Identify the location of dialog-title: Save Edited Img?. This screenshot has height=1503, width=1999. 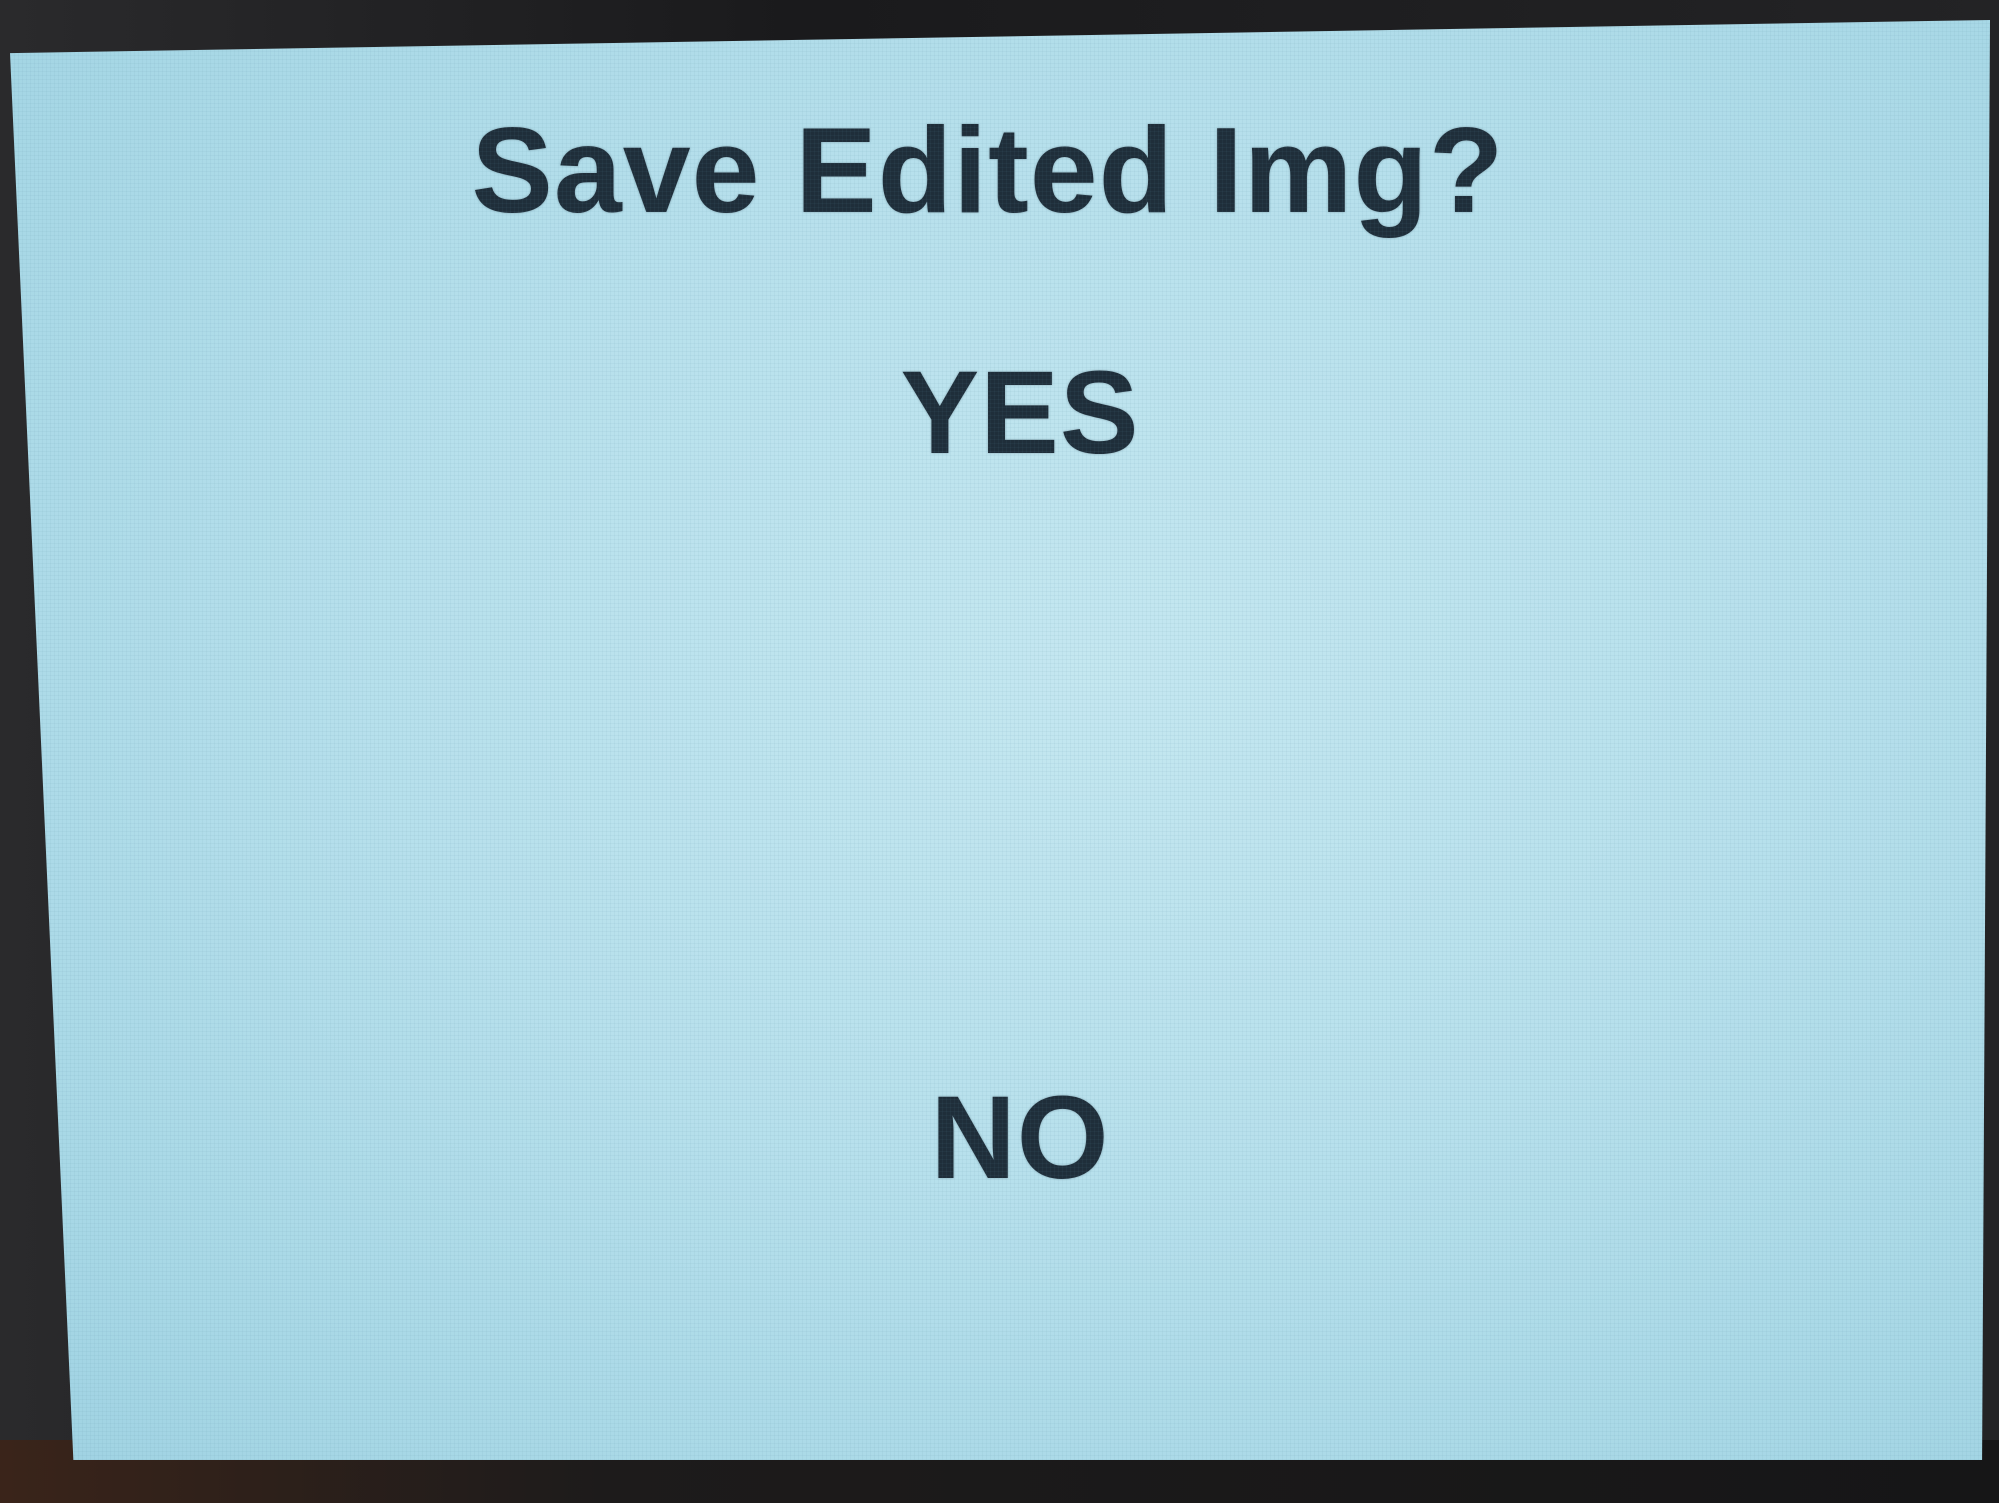
(988, 170).